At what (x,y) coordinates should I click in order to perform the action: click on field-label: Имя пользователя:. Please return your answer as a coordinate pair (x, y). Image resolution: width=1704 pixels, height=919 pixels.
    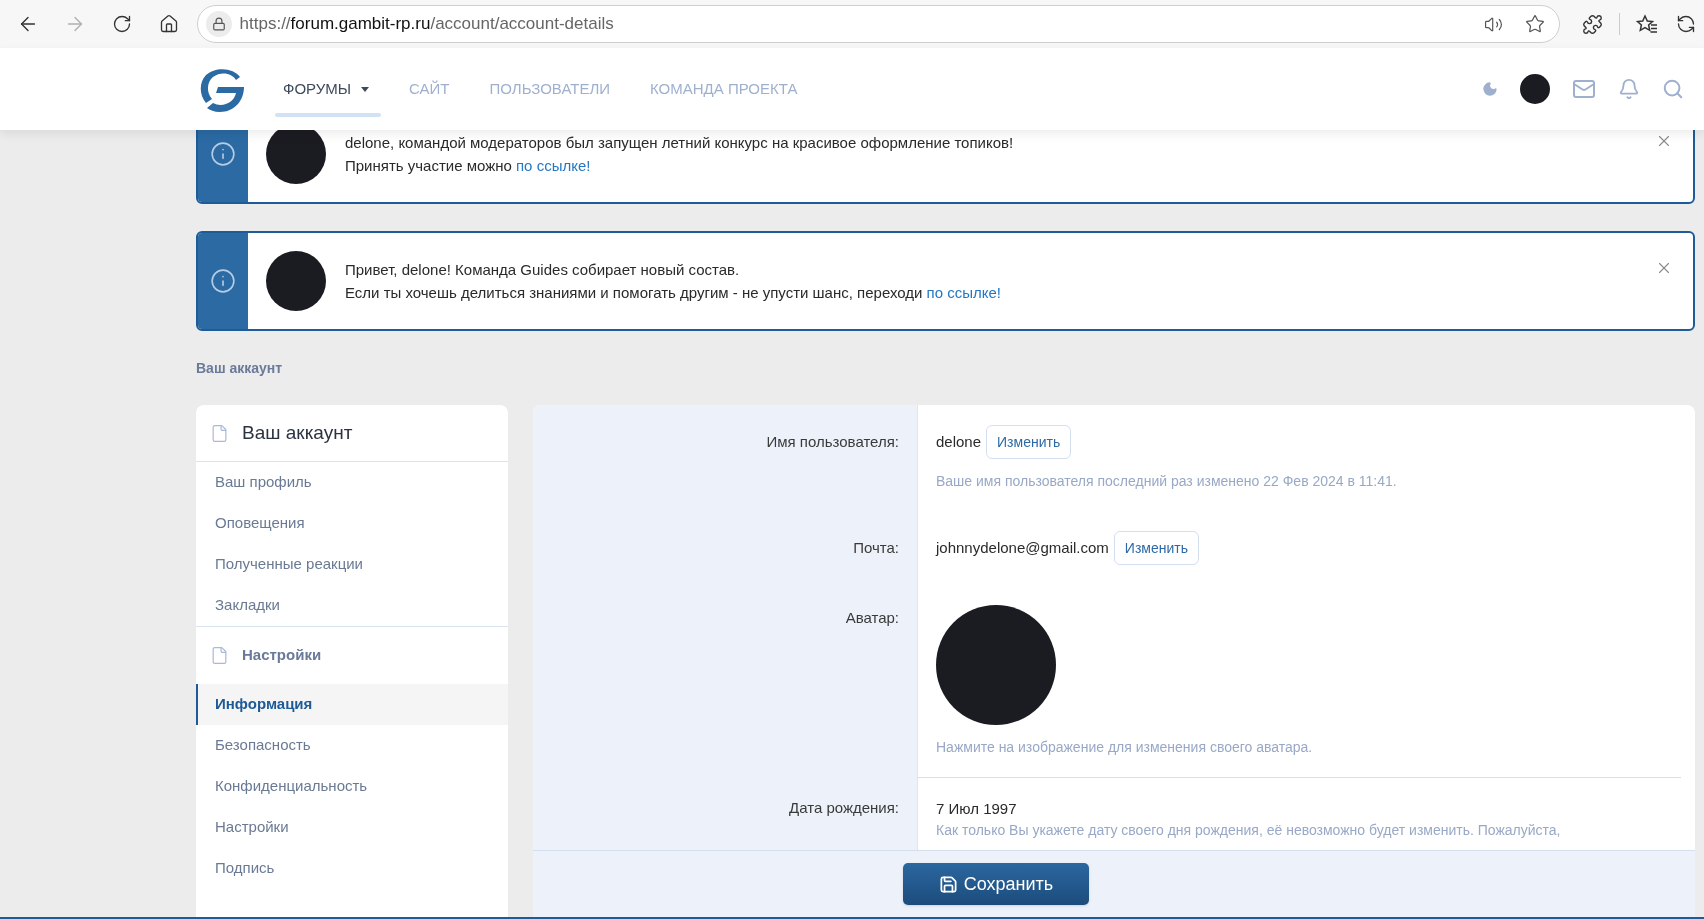
    Looking at the image, I should click on (832, 441).